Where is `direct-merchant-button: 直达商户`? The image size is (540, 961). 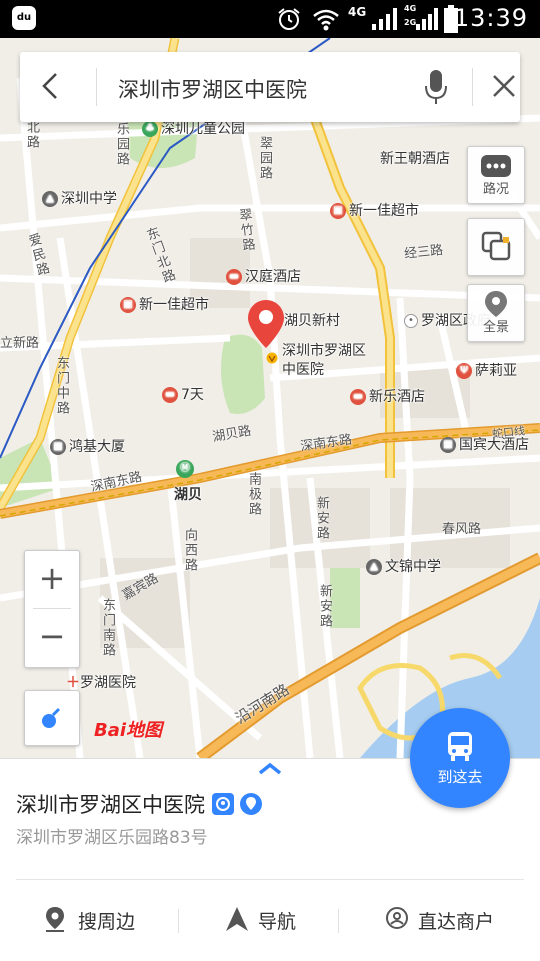 direct-merchant-button: 直达商户 is located at coordinates (456, 920).